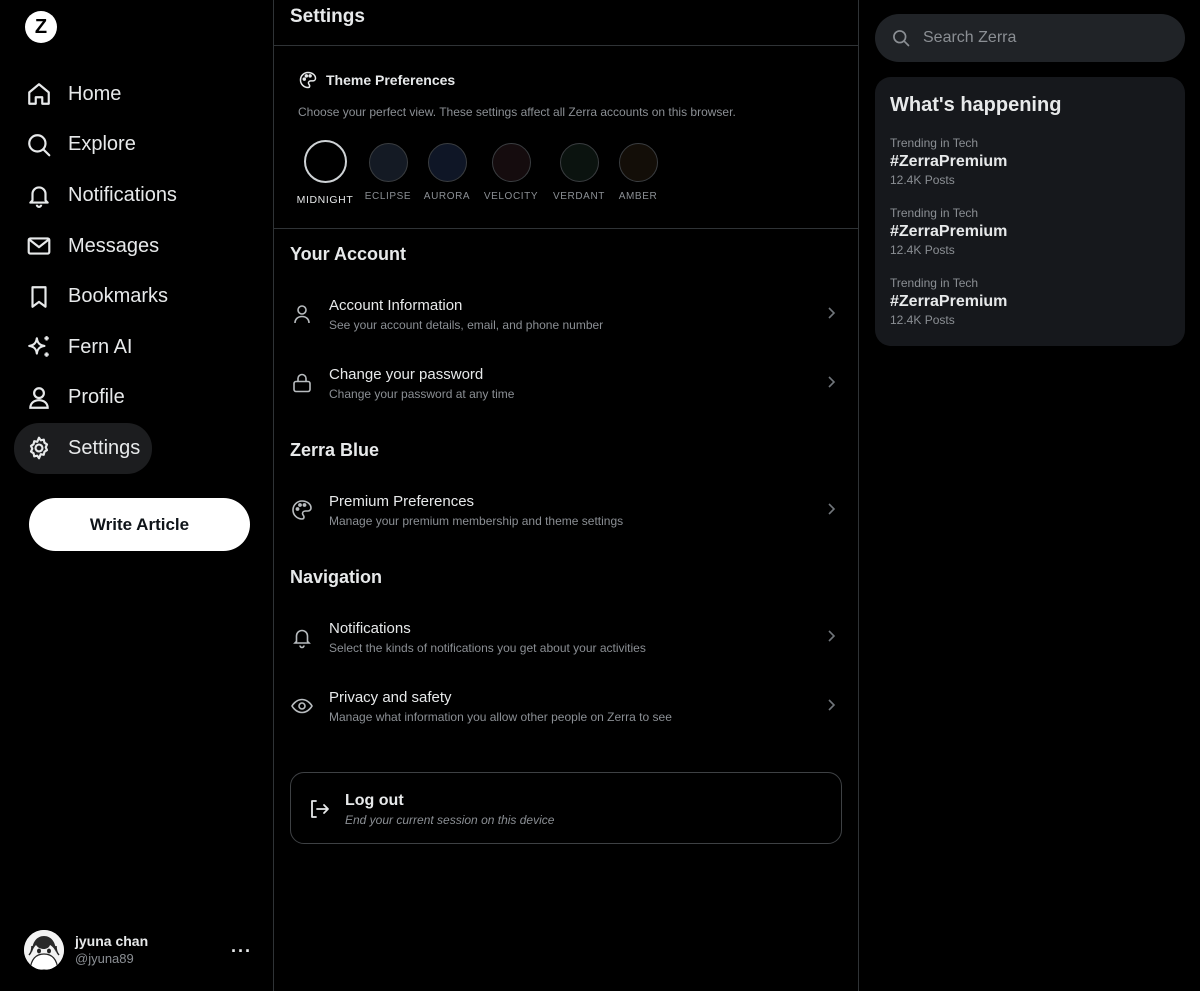  Describe the element at coordinates (139, 524) in the screenshot. I see `write-article-button: Write Article` at that location.